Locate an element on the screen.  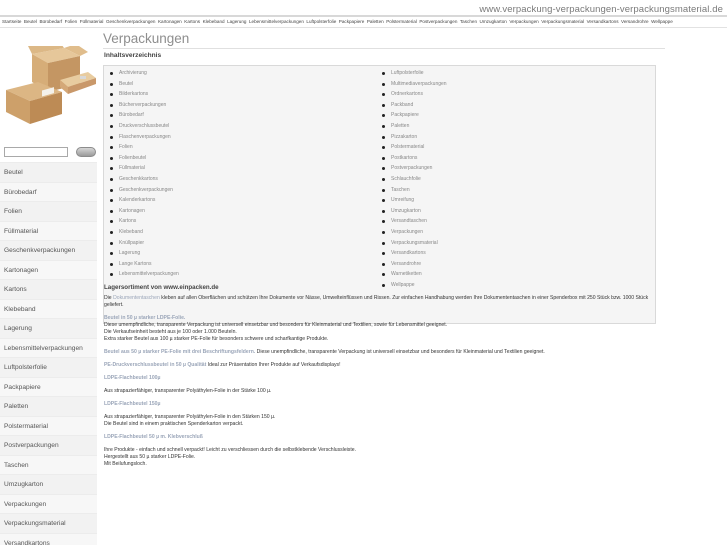
top-nav-link: Füllmaterial is located at coordinates (92, 21).